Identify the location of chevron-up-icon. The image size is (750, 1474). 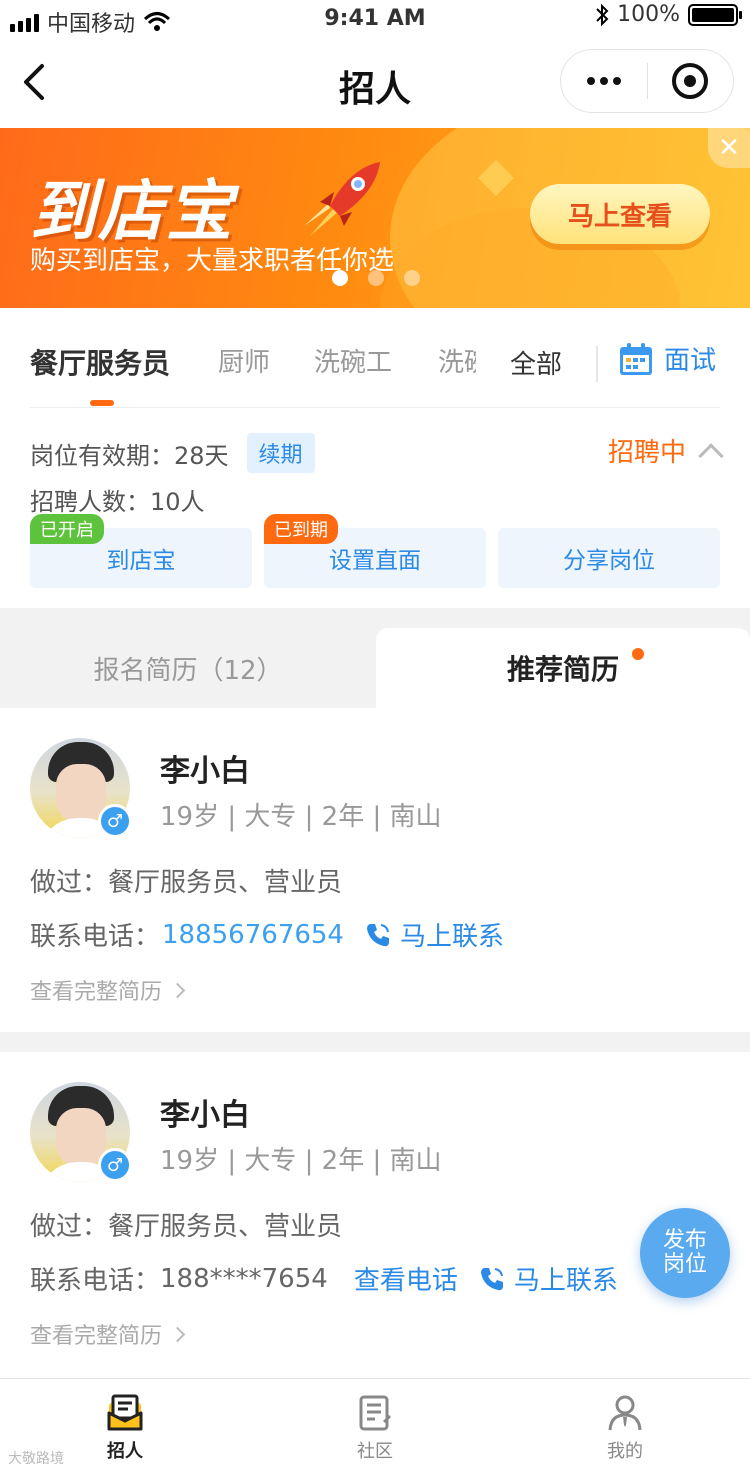
(711, 455).